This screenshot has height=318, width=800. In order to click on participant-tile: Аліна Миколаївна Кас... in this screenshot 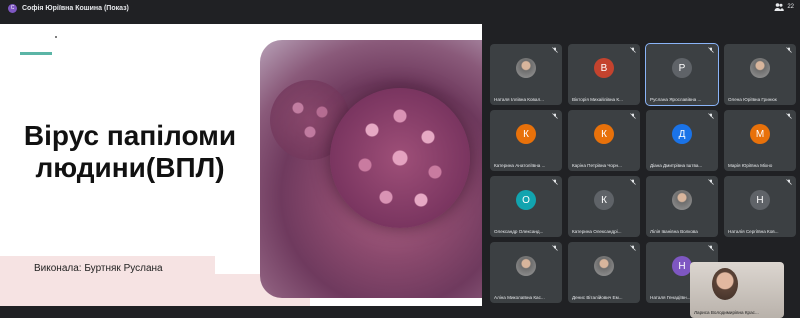, I will do `click(526, 272)`.